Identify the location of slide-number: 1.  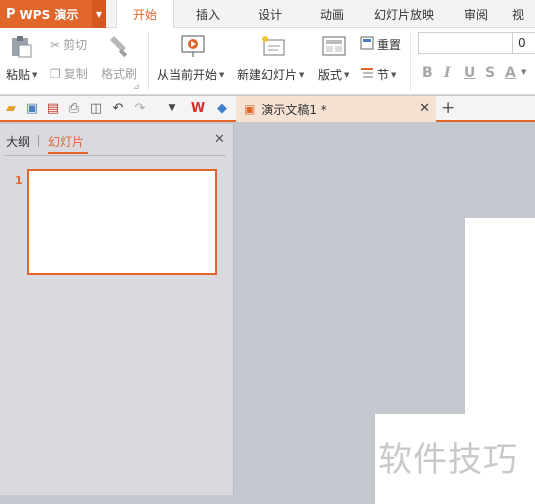
(19, 180).